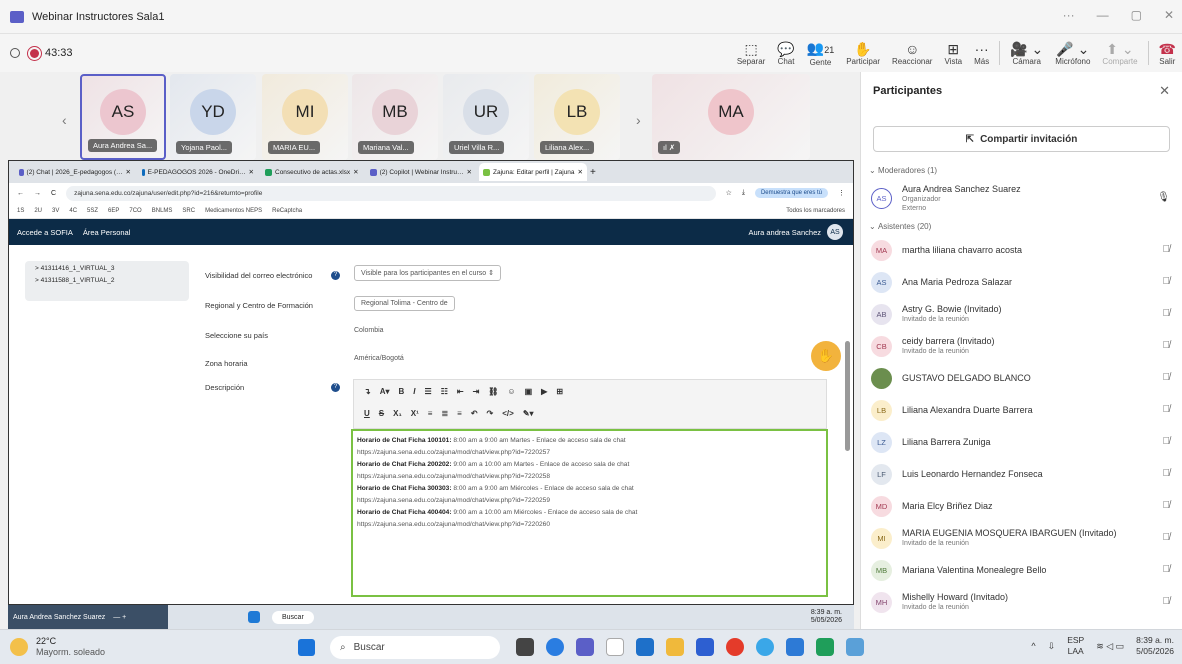 Image resolution: width=1182 pixels, height=664 pixels. Describe the element at coordinates (675, 647) in the screenshot. I see `folder-icon` at that location.